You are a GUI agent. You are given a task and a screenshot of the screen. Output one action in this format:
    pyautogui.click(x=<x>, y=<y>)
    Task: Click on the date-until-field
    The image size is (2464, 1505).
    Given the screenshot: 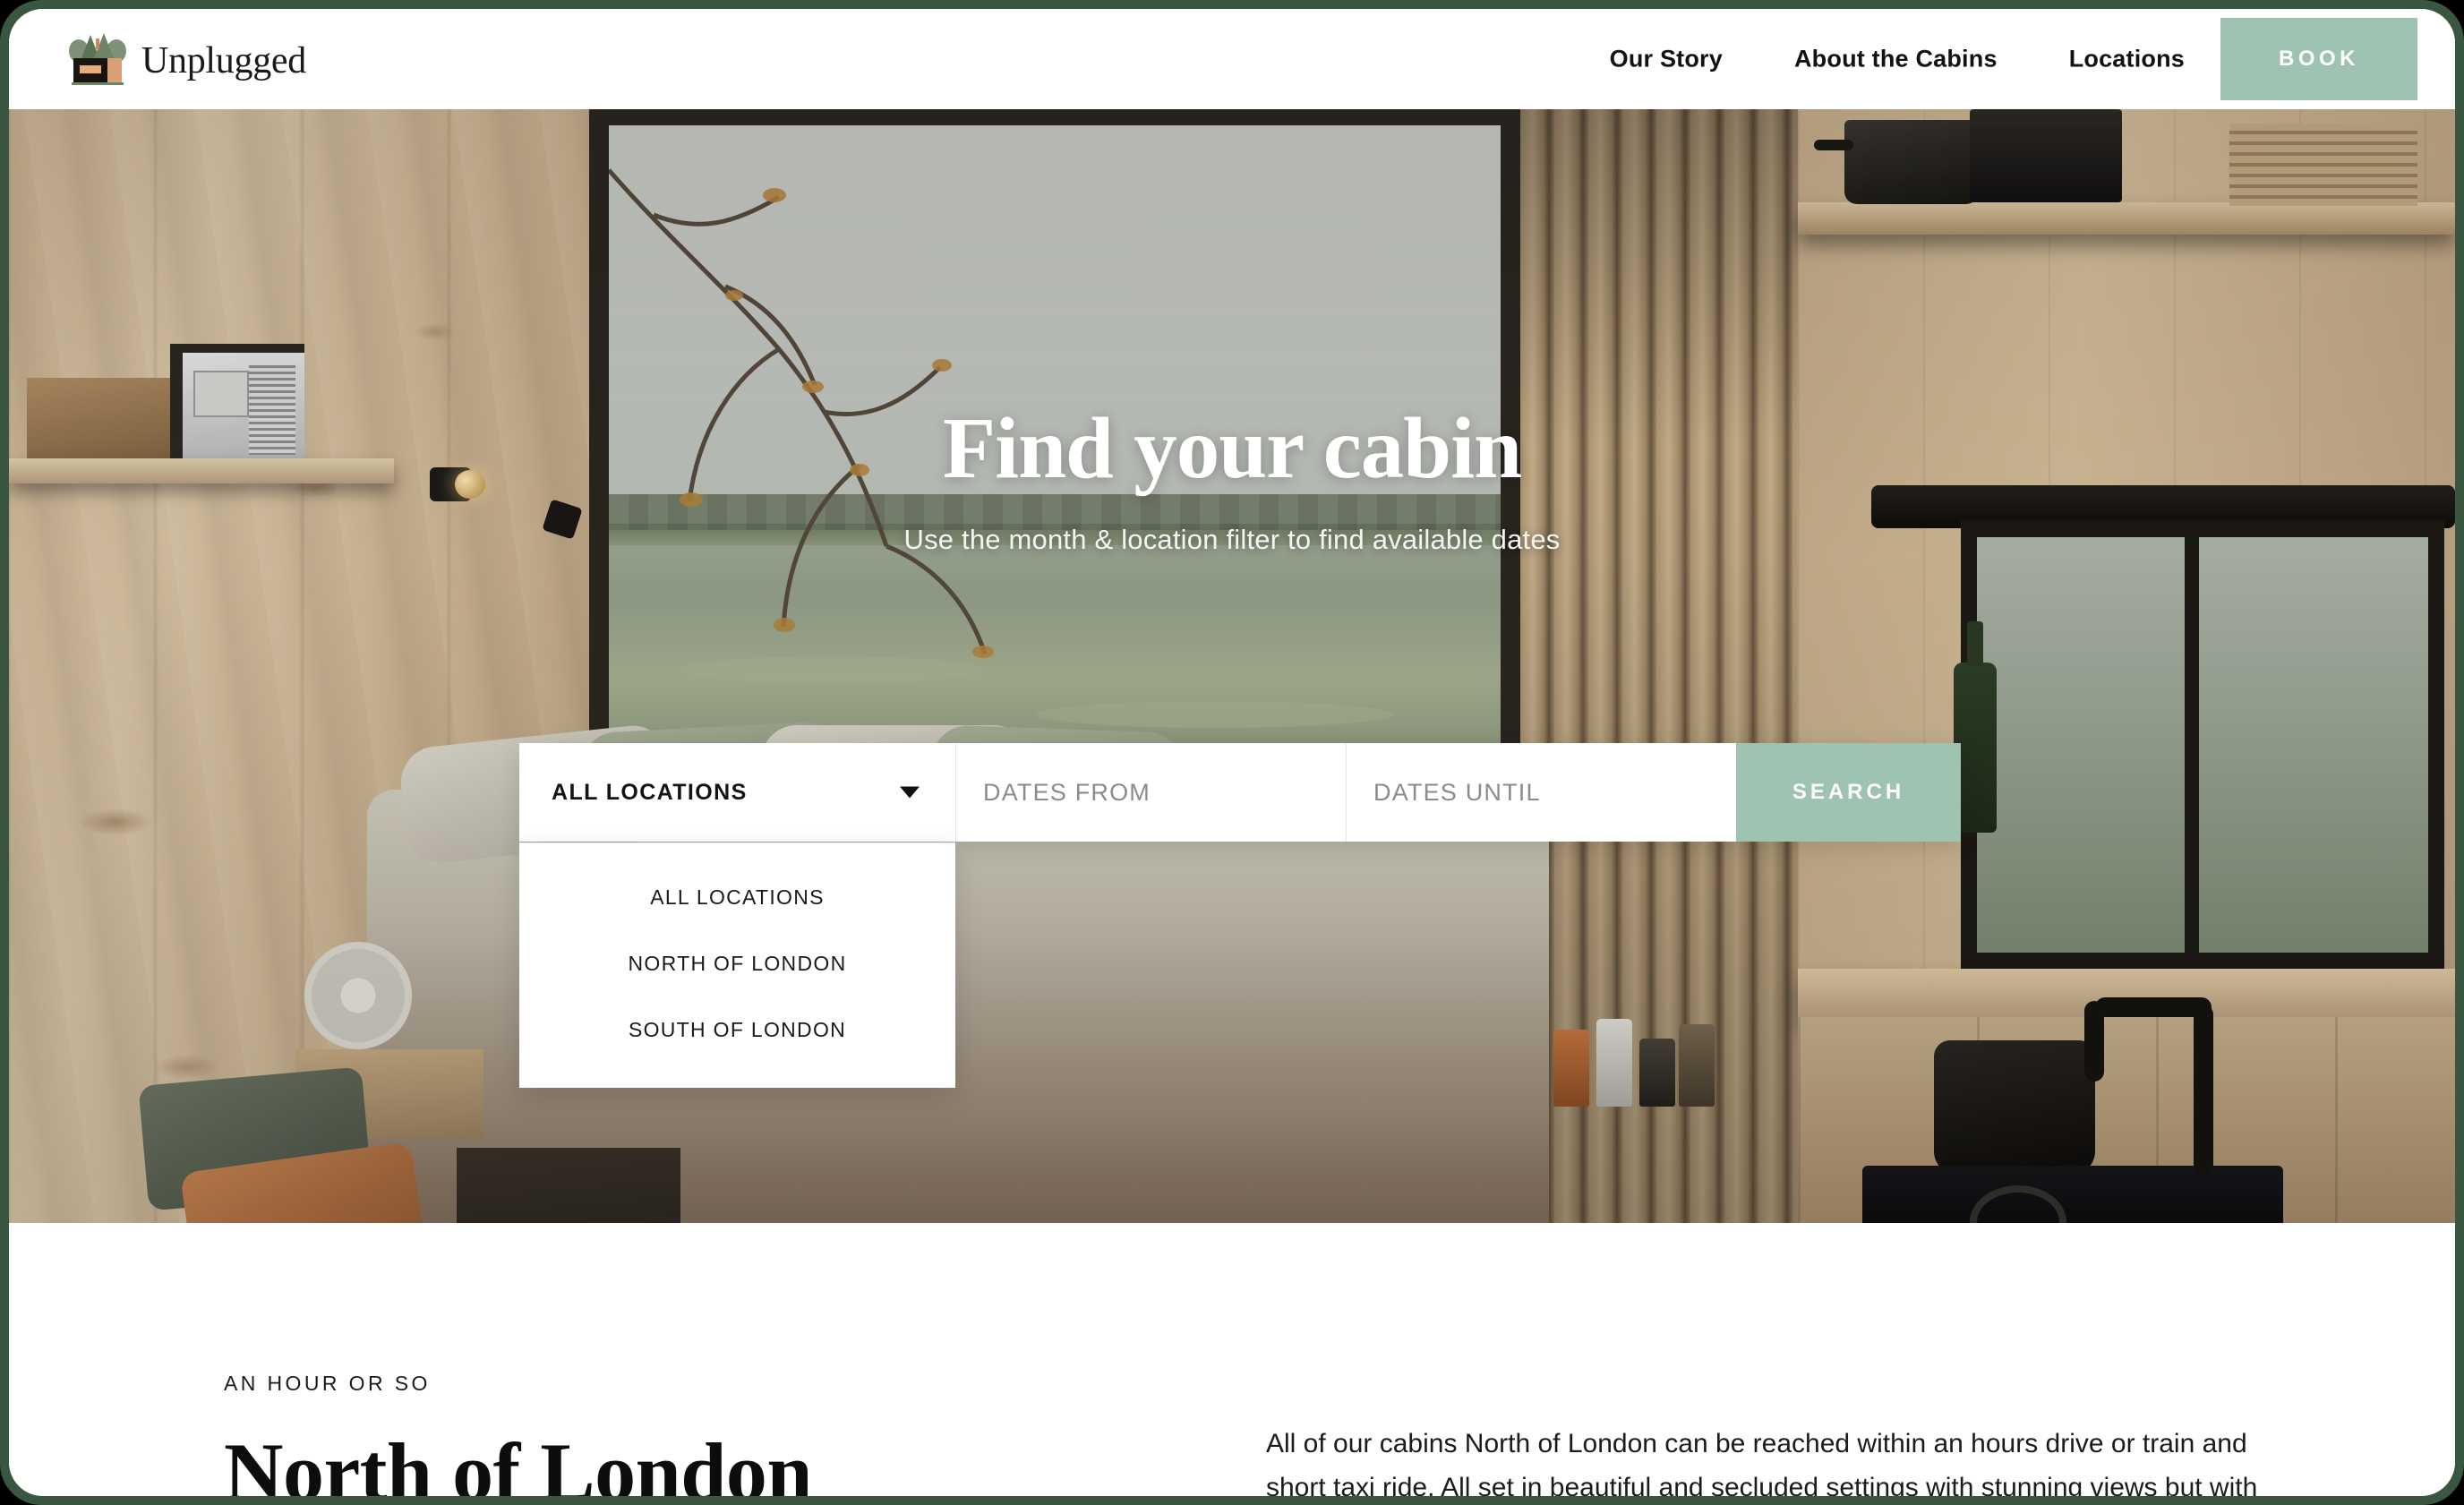 What is the action you would take?
    pyautogui.click(x=1541, y=792)
    